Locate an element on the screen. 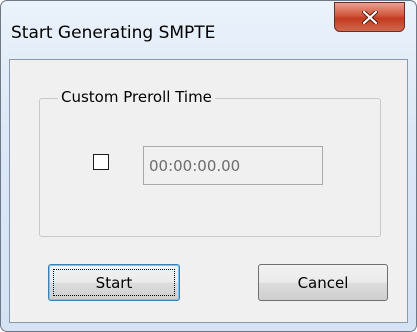 The width and height of the screenshot is (417, 332). start-button: Start is located at coordinates (114, 282).